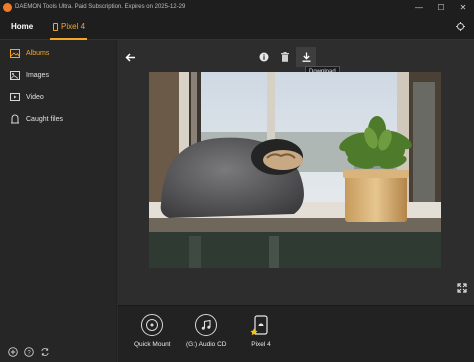 The width and height of the screenshot is (474, 362). What do you see at coordinates (55, 26) in the screenshot?
I see `phone-icon` at bounding box center [55, 26].